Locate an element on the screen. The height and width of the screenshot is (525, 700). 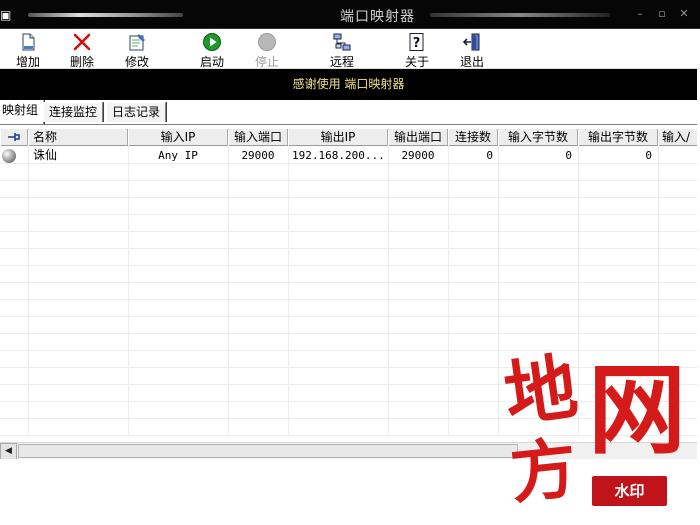
help-icon: ? is located at coordinates (416, 42).